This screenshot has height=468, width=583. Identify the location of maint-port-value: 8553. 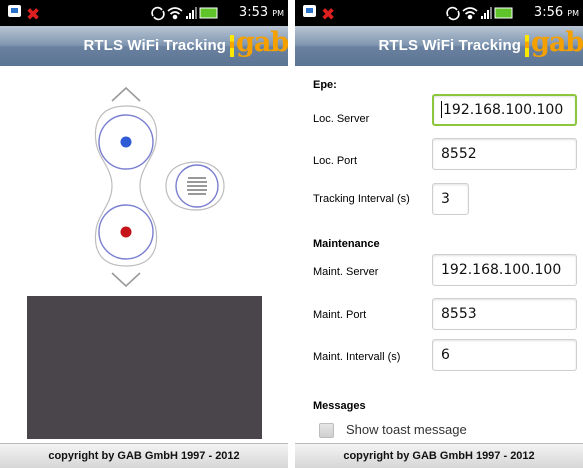
(459, 314).